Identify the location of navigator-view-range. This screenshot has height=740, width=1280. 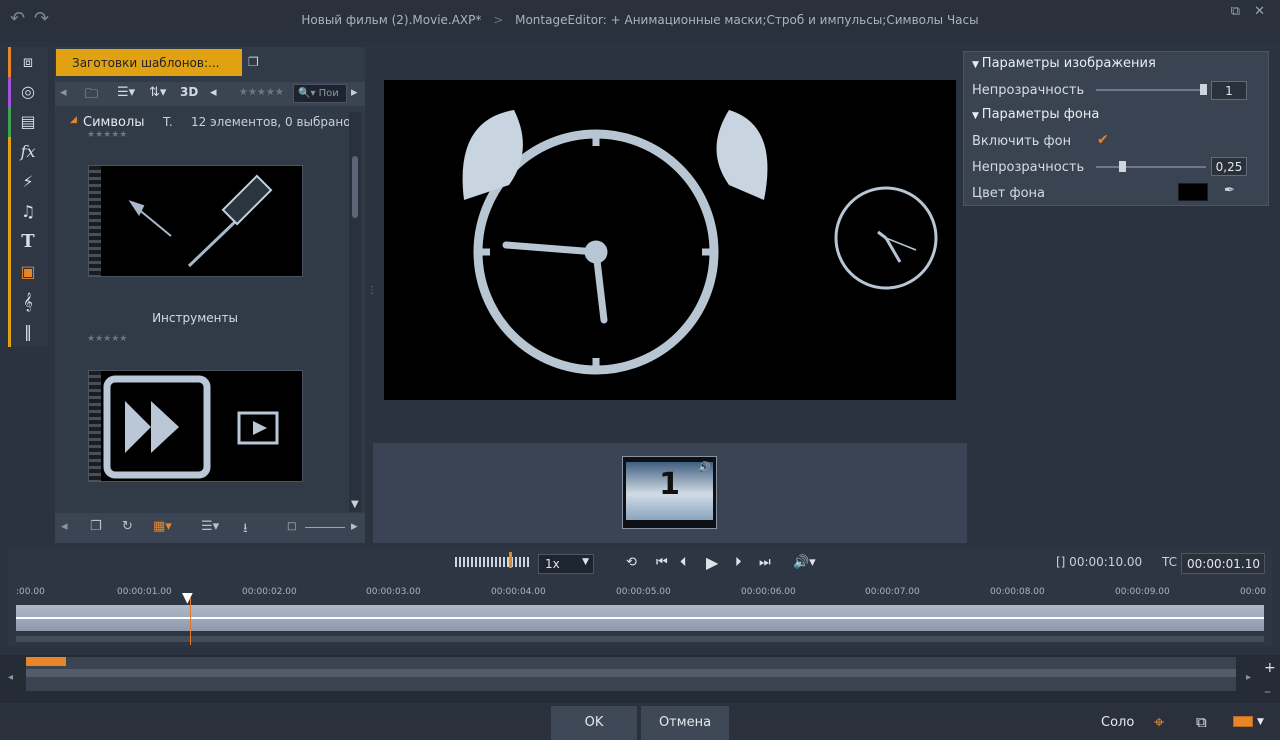
(46, 661).